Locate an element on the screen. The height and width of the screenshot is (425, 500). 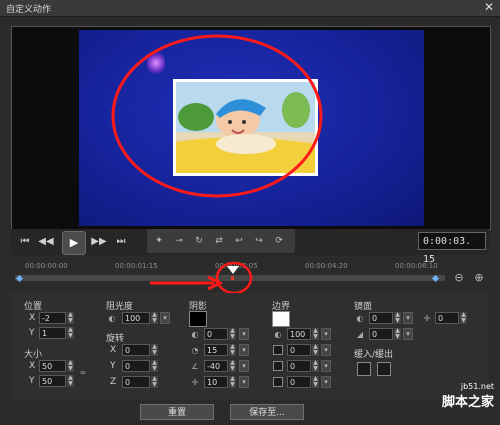
position-y-field: 1 is located at coordinates (52, 333).